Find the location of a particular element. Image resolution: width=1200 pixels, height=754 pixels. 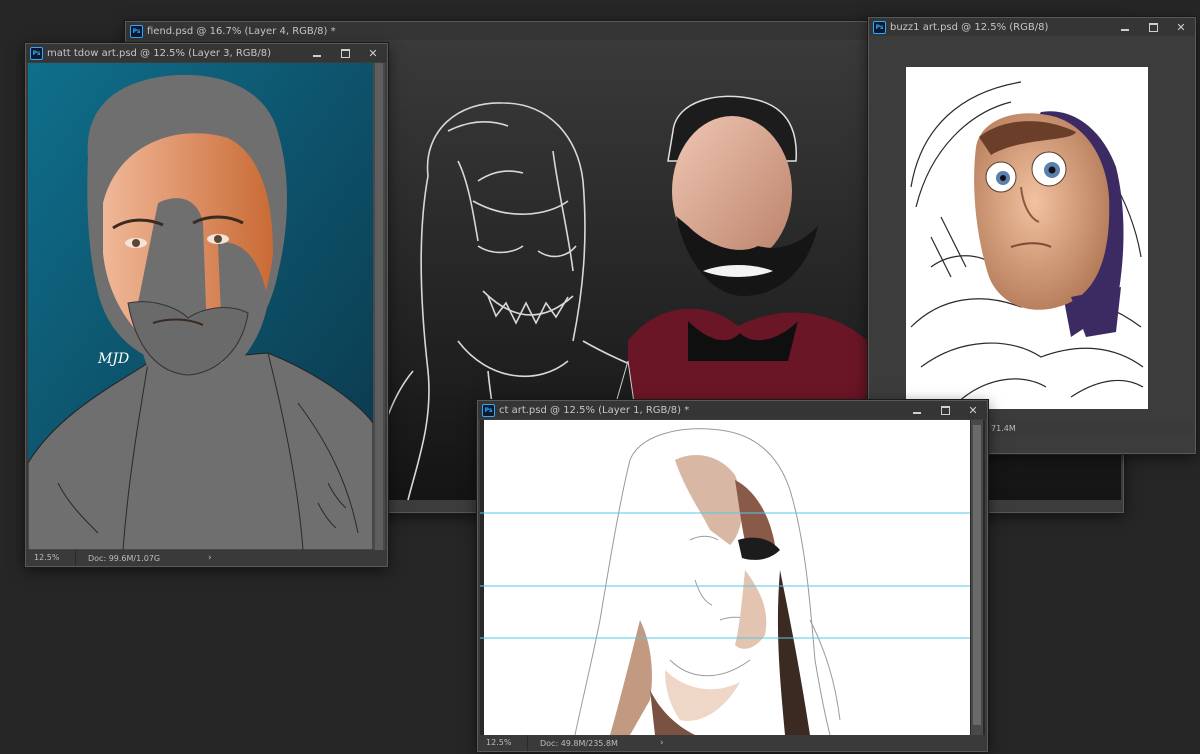

status-bar: 12.5% Doc: 49.8M/235.8M › is located at coordinates (732, 743).